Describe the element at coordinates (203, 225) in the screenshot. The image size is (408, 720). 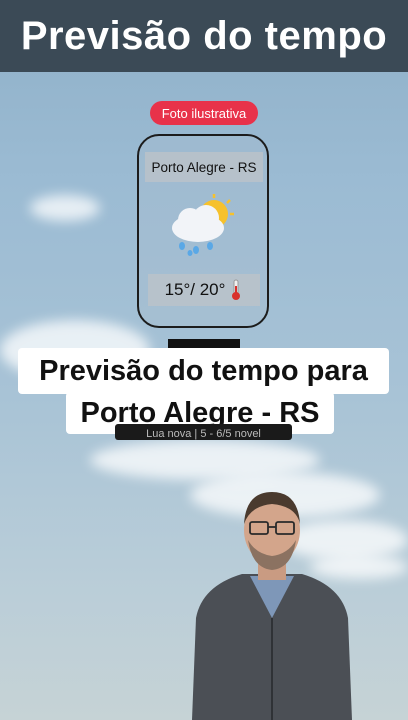
I see `cloud-rain-sun-icon` at that location.